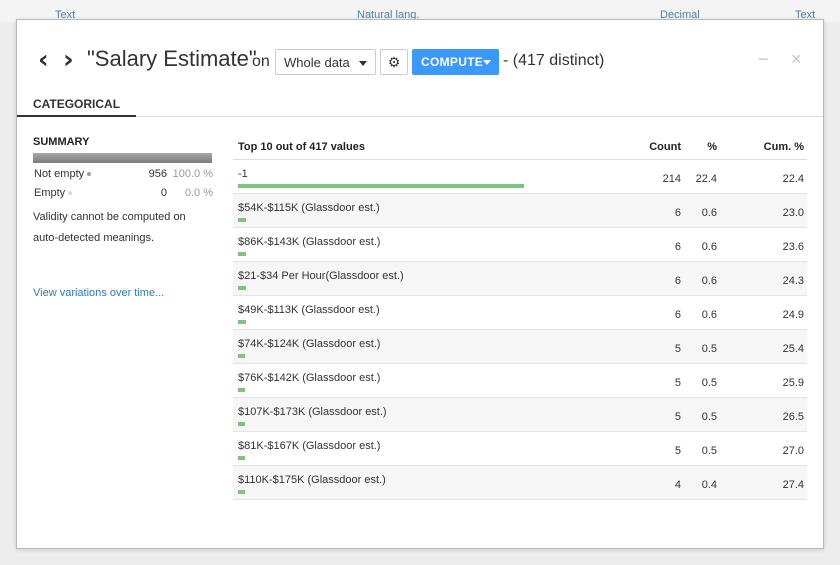 The width and height of the screenshot is (840, 565). I want to click on table-row: $49K-$113K (Glassdoor est.) 6 0.6 24.9, so click(520, 313).